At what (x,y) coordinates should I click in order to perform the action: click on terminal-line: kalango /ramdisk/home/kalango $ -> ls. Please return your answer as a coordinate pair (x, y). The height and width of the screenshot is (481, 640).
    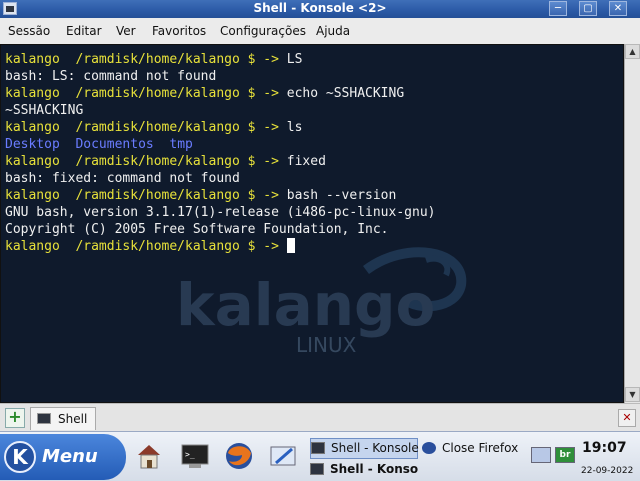
    Looking at the image, I should click on (220, 127).